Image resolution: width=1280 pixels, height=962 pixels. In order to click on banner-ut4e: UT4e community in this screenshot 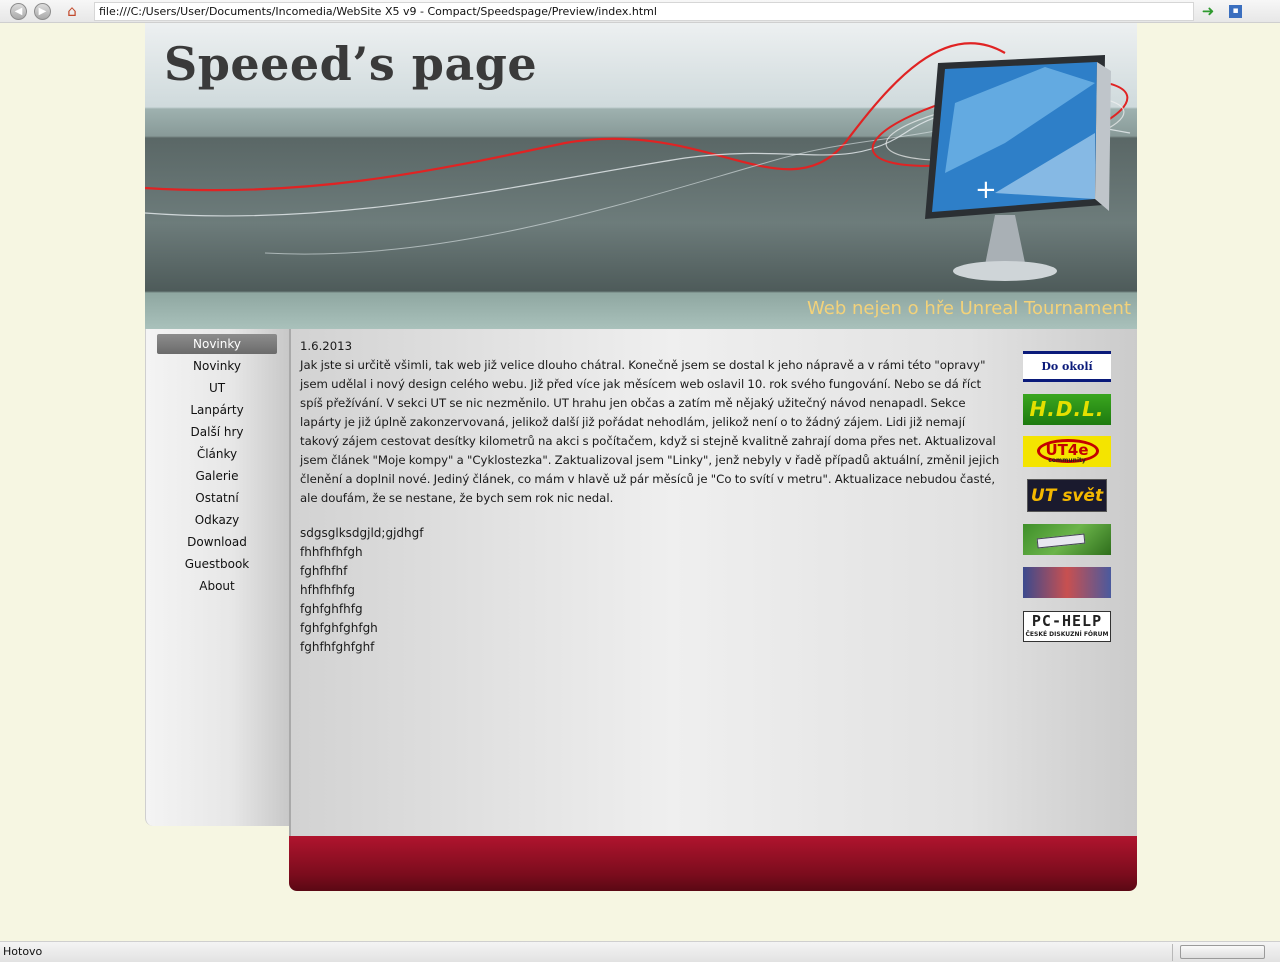, I will do `click(1067, 451)`.